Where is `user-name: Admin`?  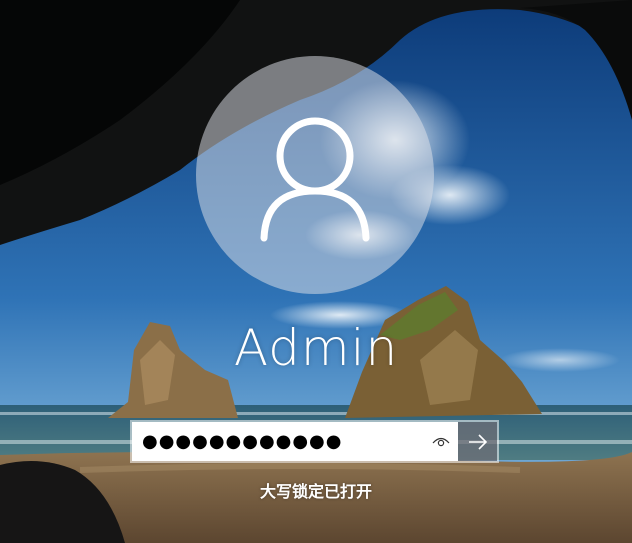
user-name: Admin is located at coordinates (316, 348).